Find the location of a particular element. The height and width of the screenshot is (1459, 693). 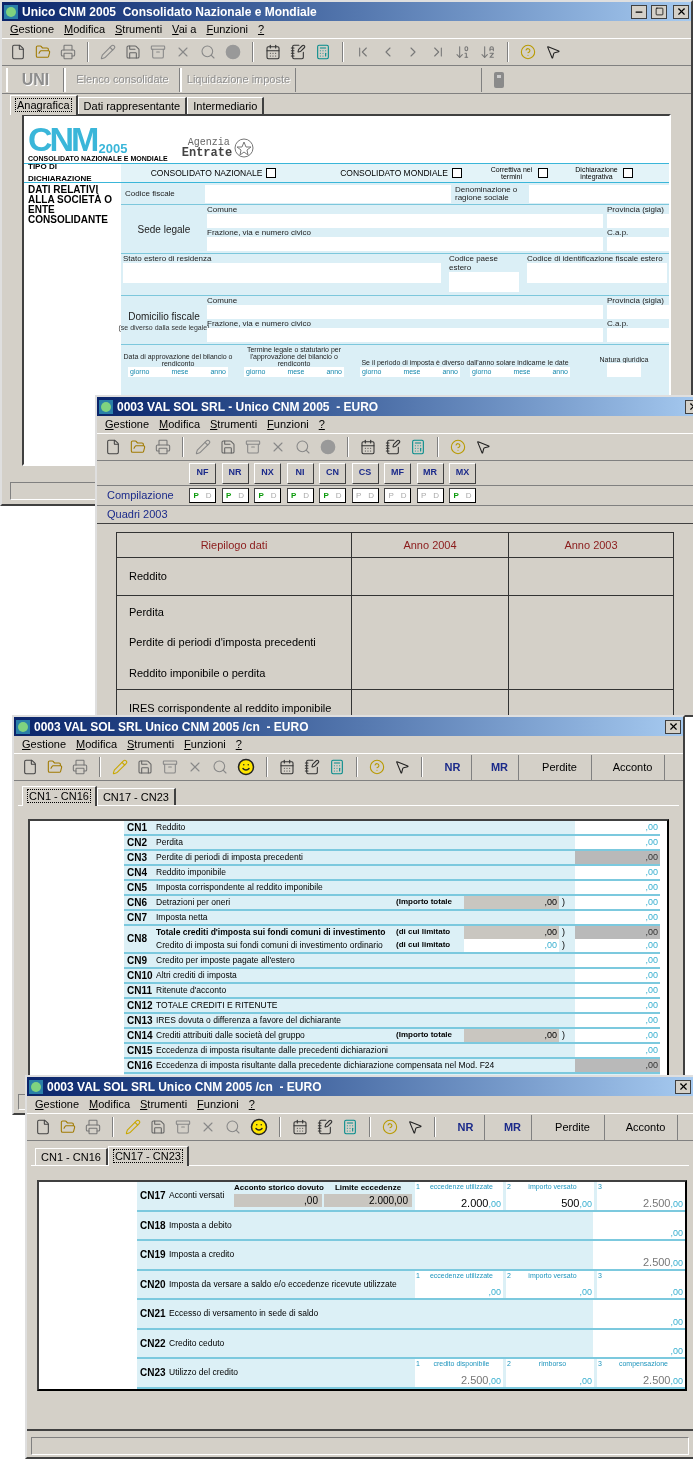

sort-ascending-icon is located at coordinates (463, 52).